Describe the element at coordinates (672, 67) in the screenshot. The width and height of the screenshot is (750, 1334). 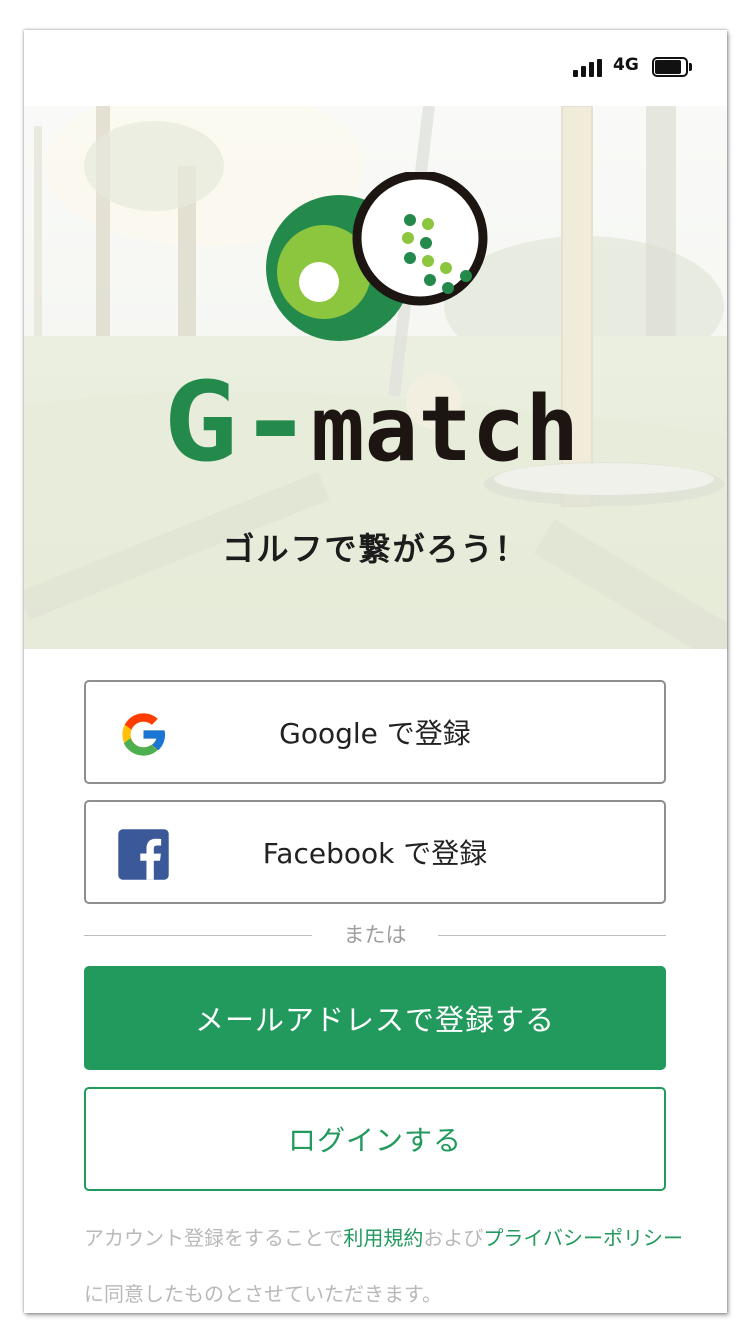
I see `battery-icon` at that location.